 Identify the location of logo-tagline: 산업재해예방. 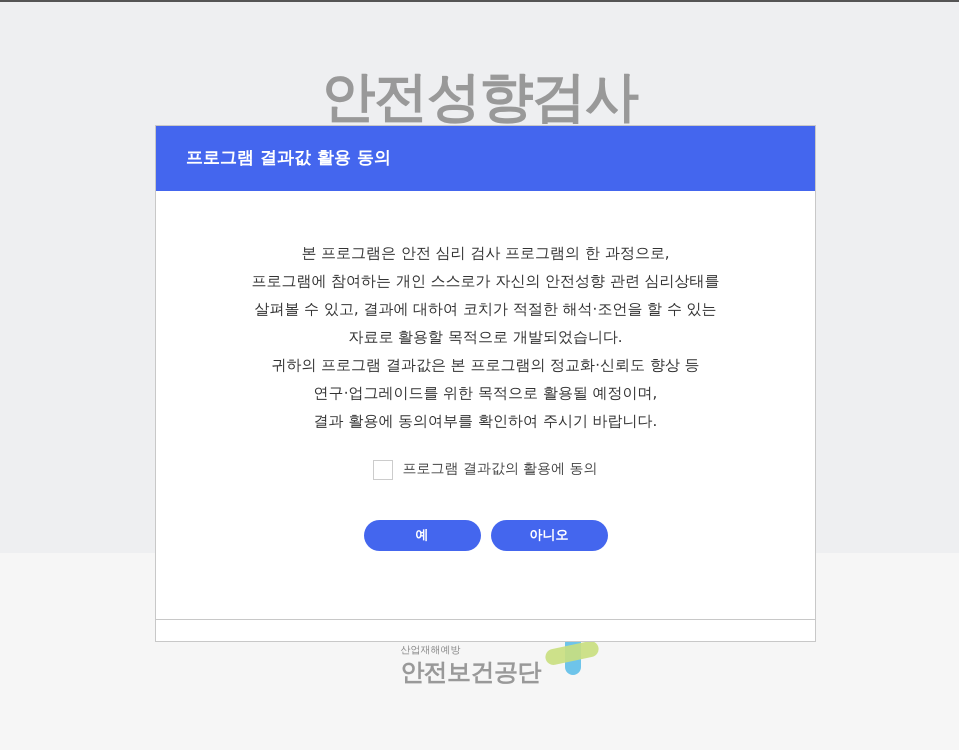
(430, 650).